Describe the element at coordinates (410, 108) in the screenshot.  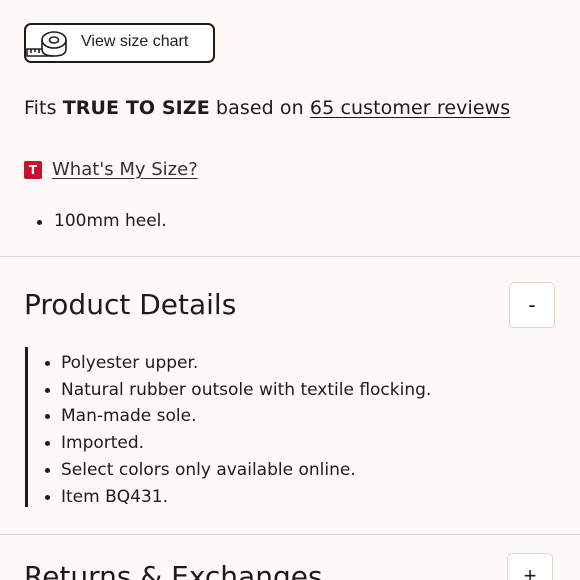
I see `customer-reviews-link: 65 customer reviews` at that location.